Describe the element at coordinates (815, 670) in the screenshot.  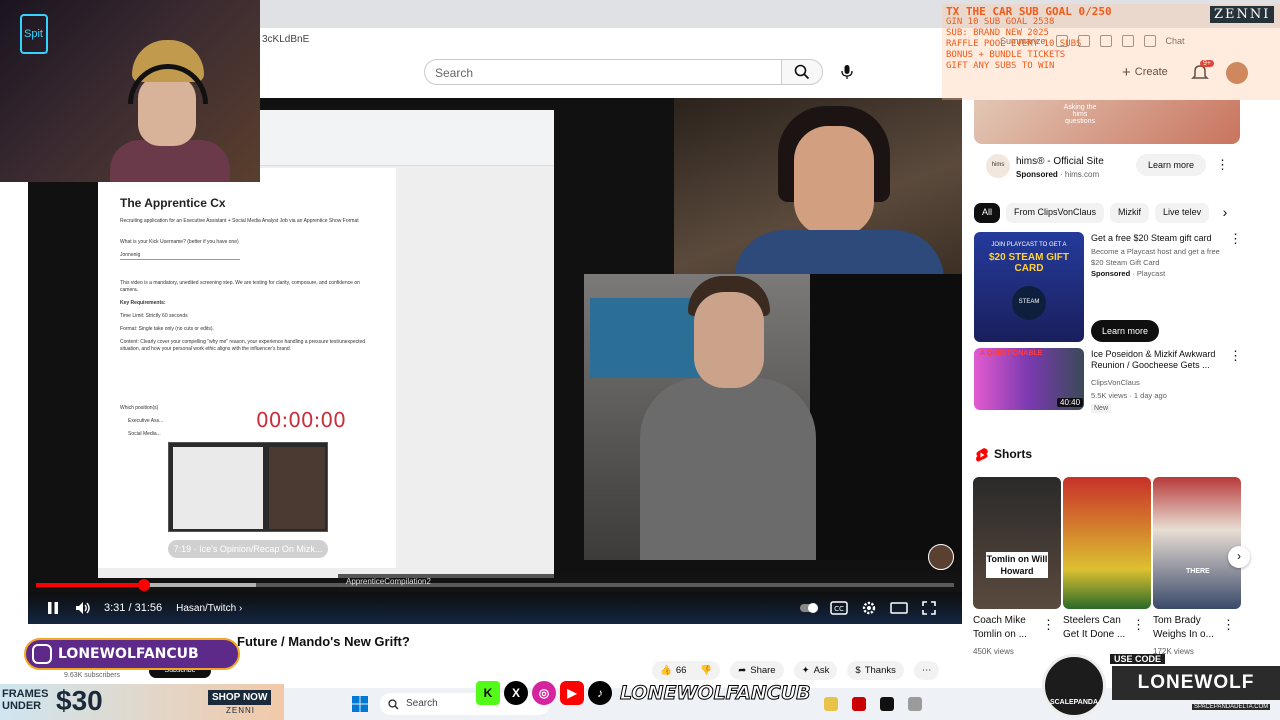
I see `ask-button: ✦ Ask` at that location.